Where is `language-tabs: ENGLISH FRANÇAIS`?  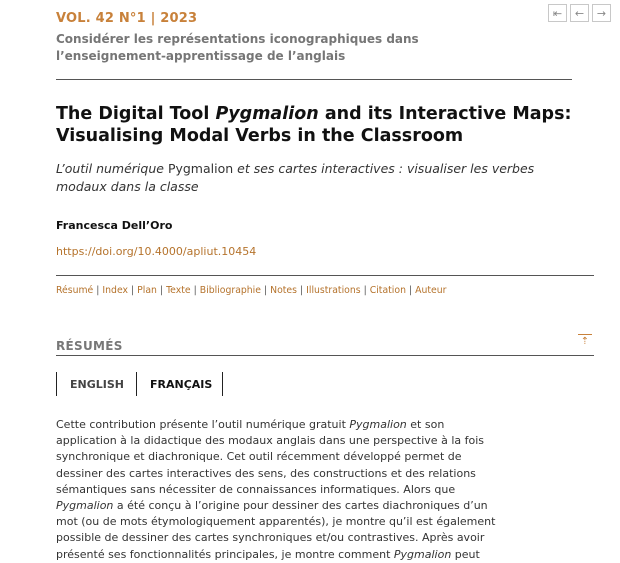
language-tabs: ENGLISH FRANÇAIS is located at coordinates (139, 384).